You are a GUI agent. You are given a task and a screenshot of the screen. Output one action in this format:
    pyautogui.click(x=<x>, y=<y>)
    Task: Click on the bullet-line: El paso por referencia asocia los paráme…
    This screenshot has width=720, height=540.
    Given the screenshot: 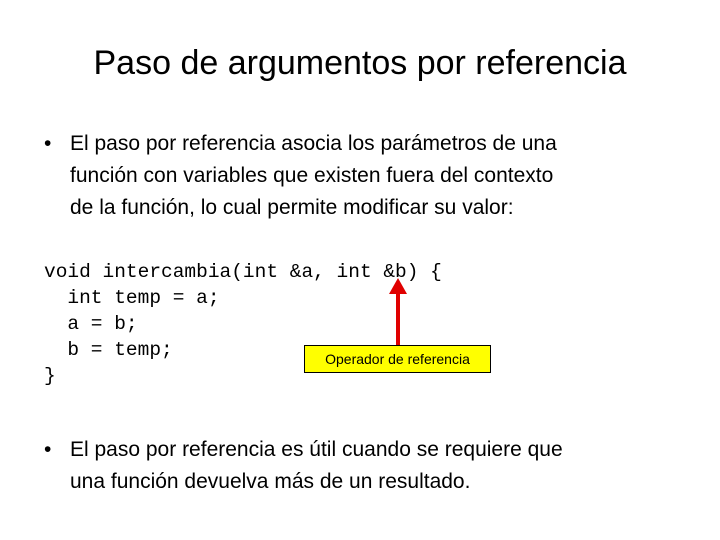 What is the action you would take?
    pyautogui.click(x=313, y=143)
    